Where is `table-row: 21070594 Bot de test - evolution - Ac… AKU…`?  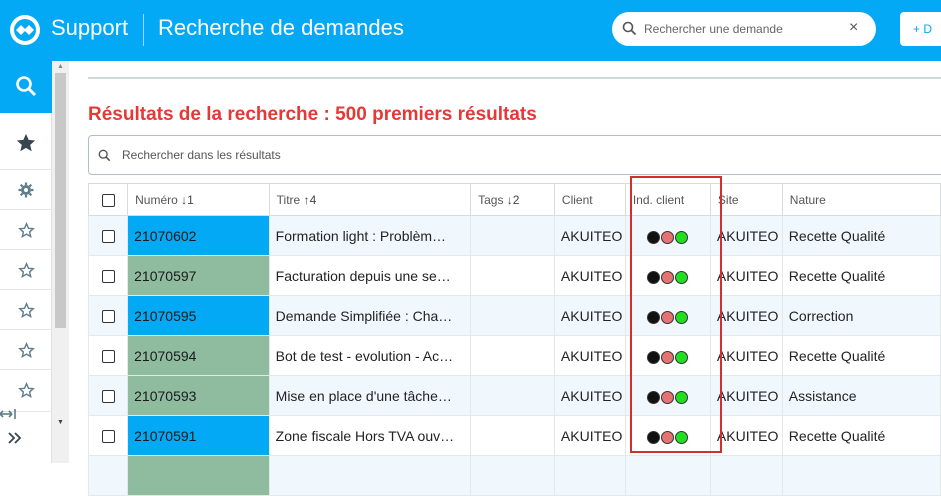
table-row: 21070594 Bot de test - evolution - Ac… AKU… is located at coordinates (514, 355).